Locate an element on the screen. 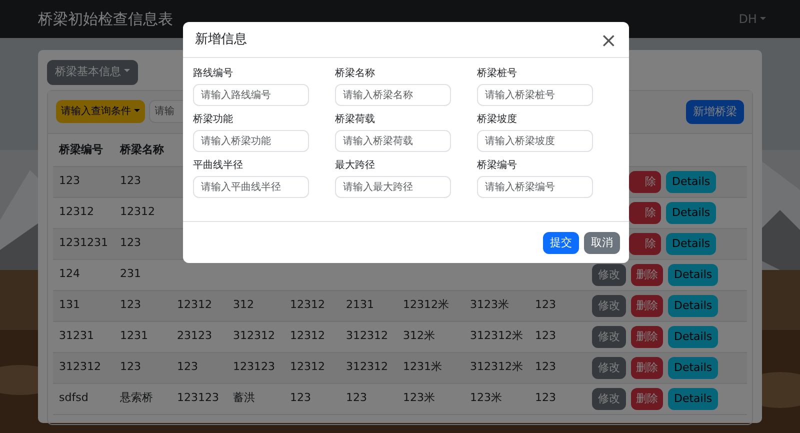  table-cell: 蓄洪 is located at coordinates (255, 398).